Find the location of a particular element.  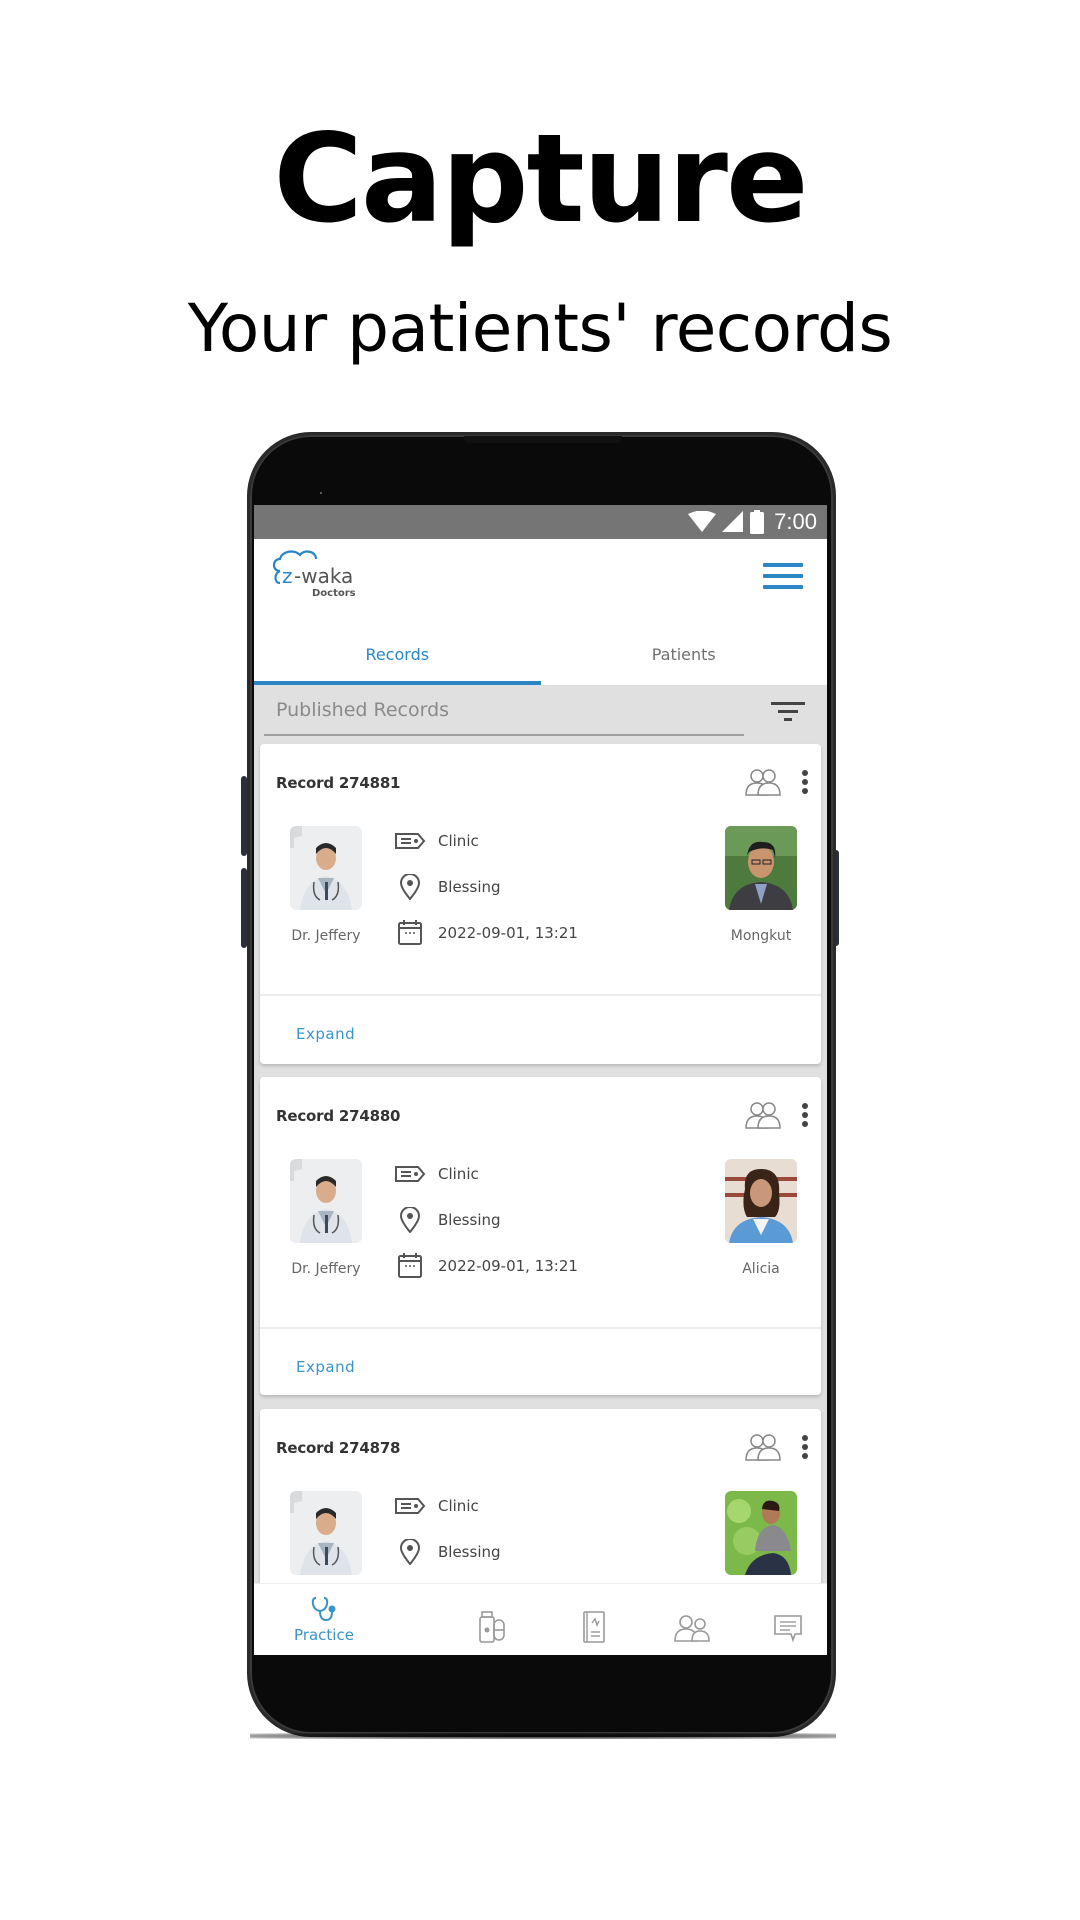

nav-medical-records is located at coordinates (594, 1619).